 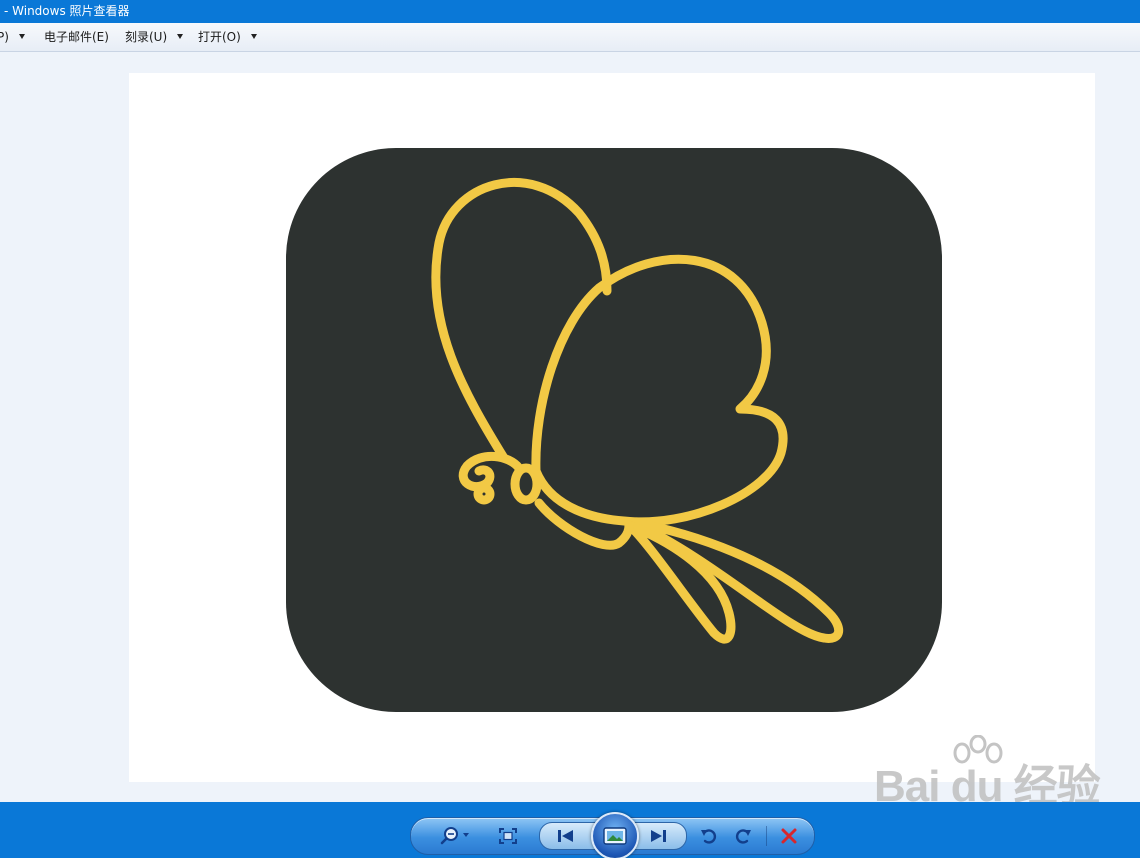 What do you see at coordinates (146, 37) in the screenshot?
I see `menu-burn-label: 刻录(U)` at bounding box center [146, 37].